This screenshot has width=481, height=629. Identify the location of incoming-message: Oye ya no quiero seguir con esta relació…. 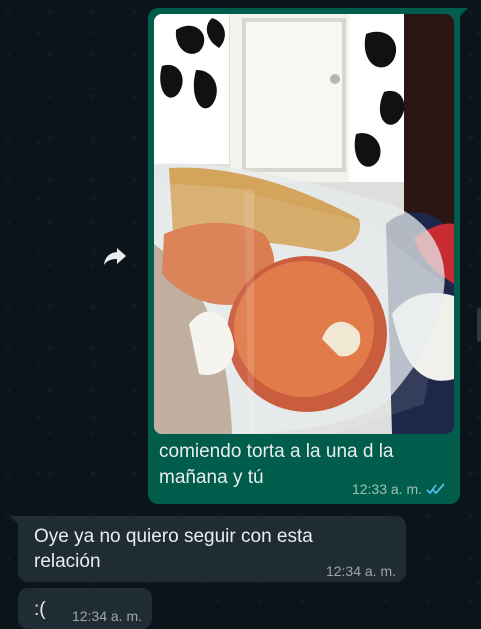
(208, 549).